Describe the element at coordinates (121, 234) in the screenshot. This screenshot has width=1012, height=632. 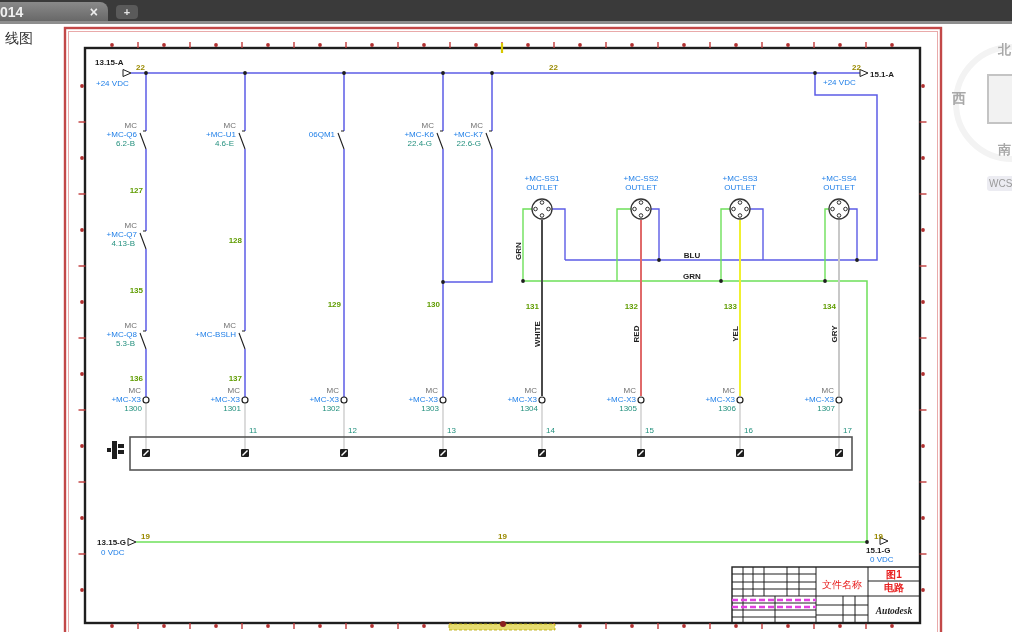
I see `device-tag: +MC-Q7` at that location.